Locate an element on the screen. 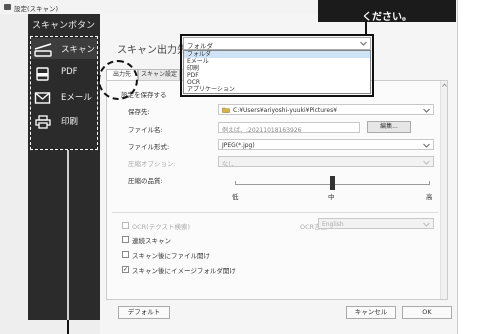  annotation-box is located at coordinates (277, 65).